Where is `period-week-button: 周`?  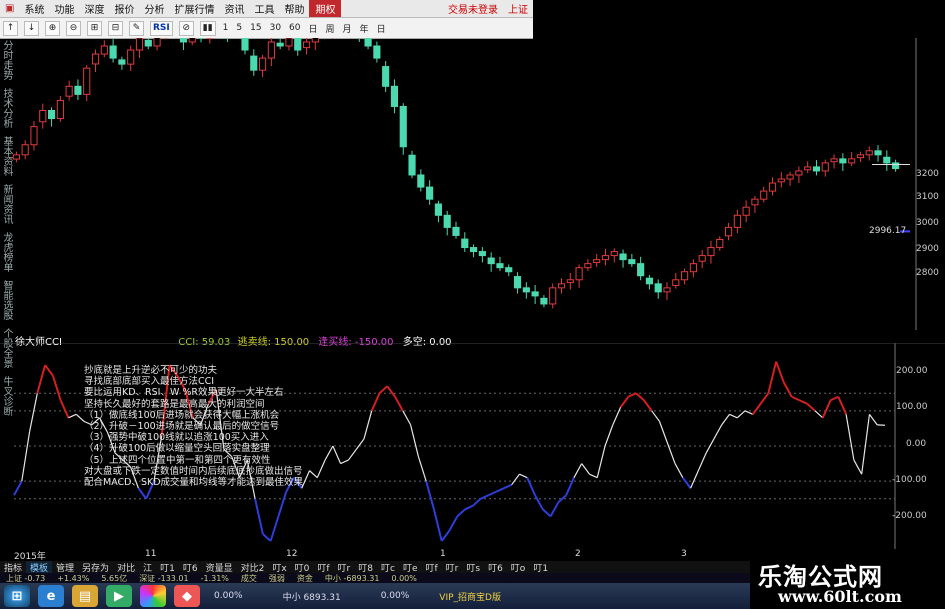 period-week-button: 周 is located at coordinates (330, 28).